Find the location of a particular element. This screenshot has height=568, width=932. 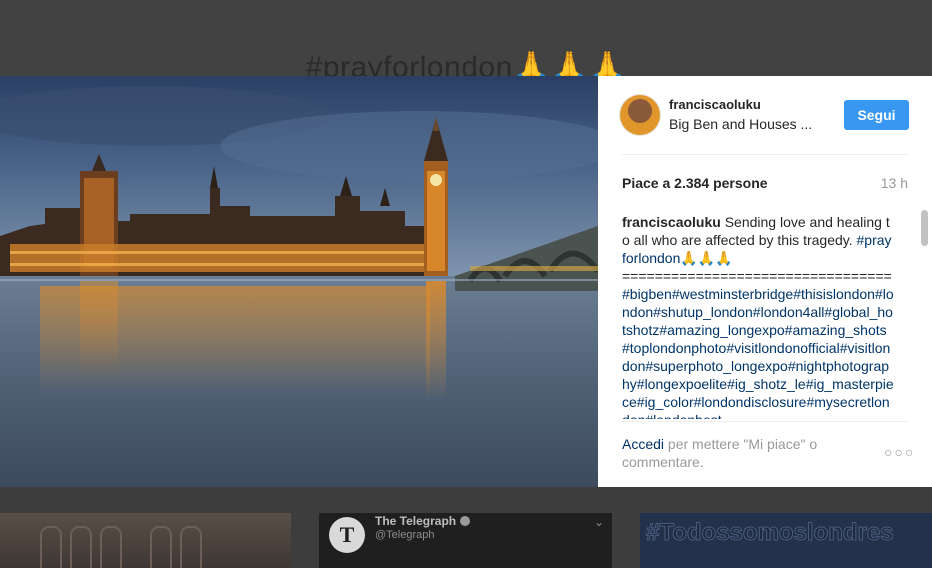

comments-scrollbar is located at coordinates (924, 313).